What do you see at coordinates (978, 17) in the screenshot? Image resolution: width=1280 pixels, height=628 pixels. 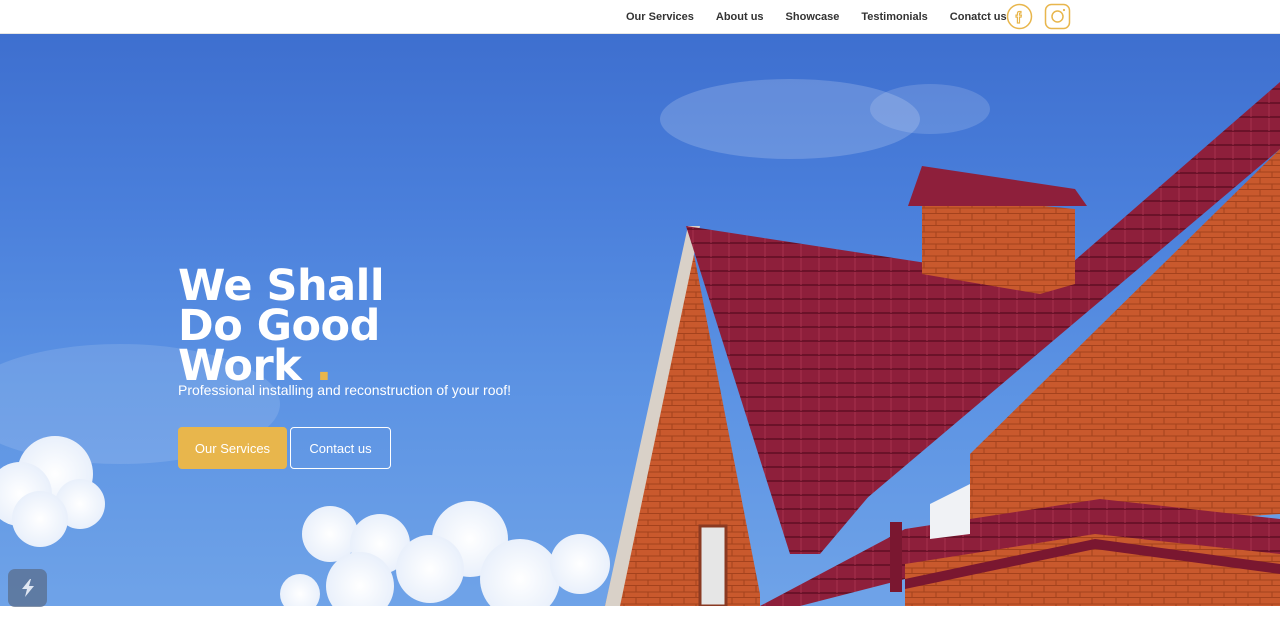 I see `nav-link-contact-us: Conatct us` at bounding box center [978, 17].